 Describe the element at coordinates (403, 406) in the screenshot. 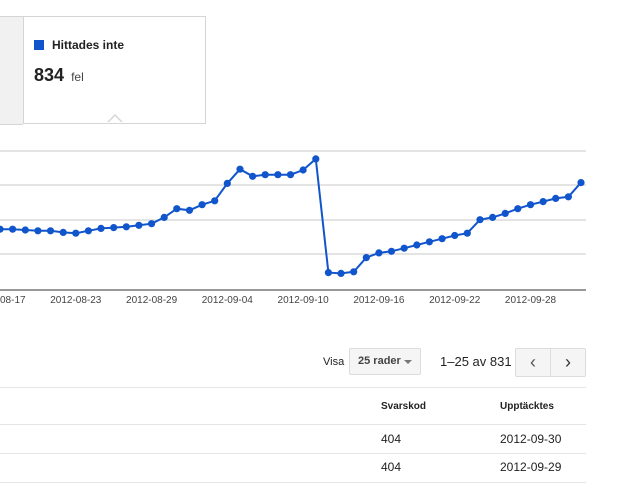

I see `column-header-response-code: Svarskod` at that location.